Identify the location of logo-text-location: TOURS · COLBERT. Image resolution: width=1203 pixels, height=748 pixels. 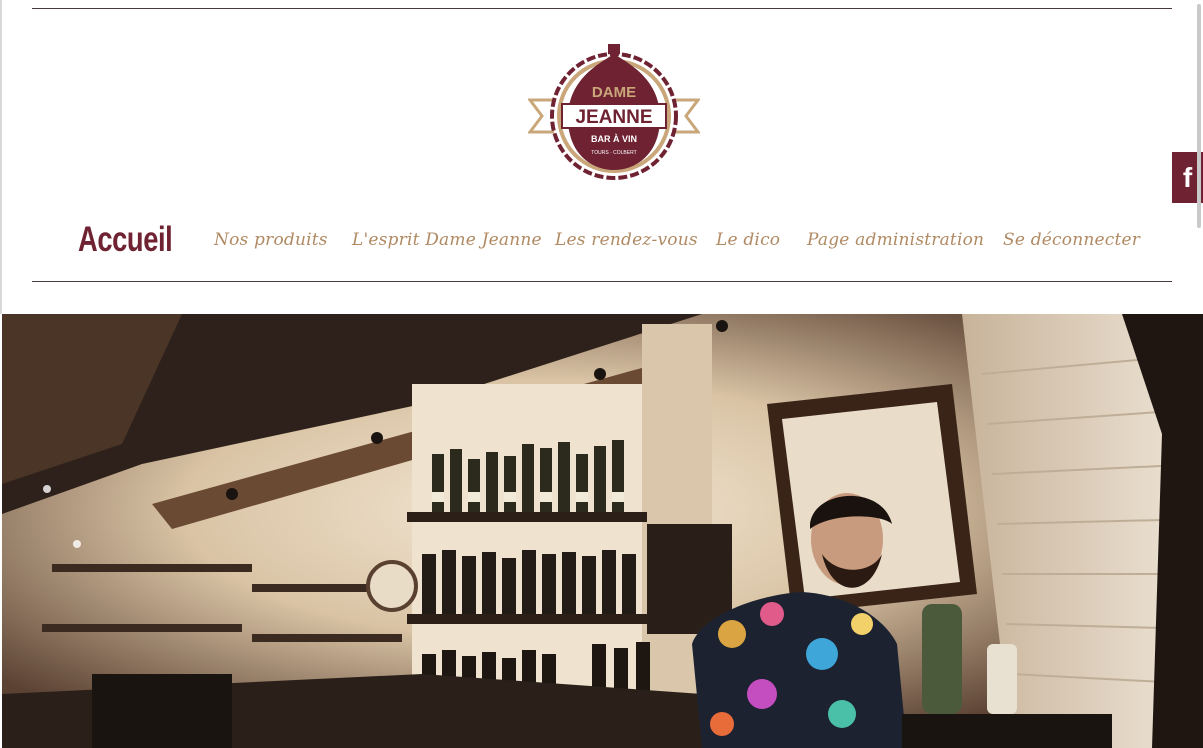
(613, 153).